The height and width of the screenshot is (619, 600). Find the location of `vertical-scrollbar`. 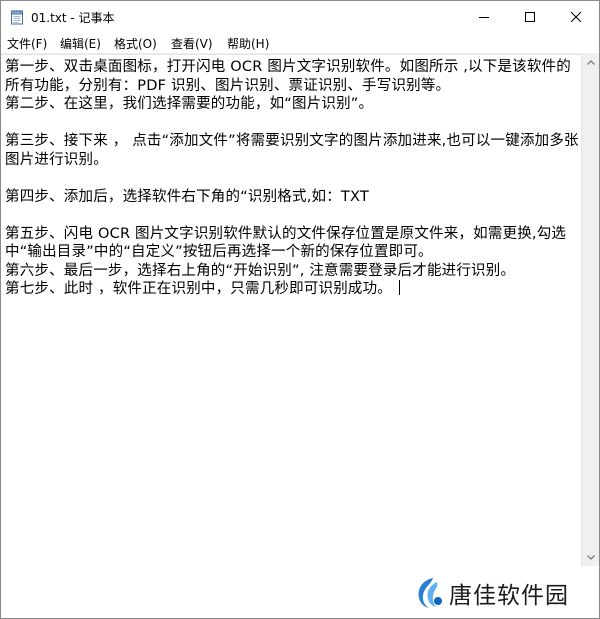

vertical-scrollbar is located at coordinates (590, 310).